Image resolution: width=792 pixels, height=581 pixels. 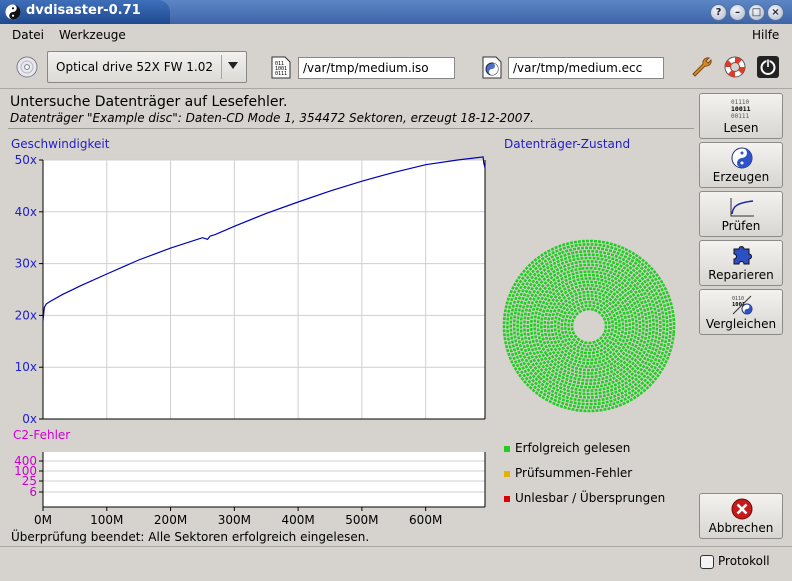 What do you see at coordinates (768, 67) in the screenshot?
I see `power-icon` at bounding box center [768, 67].